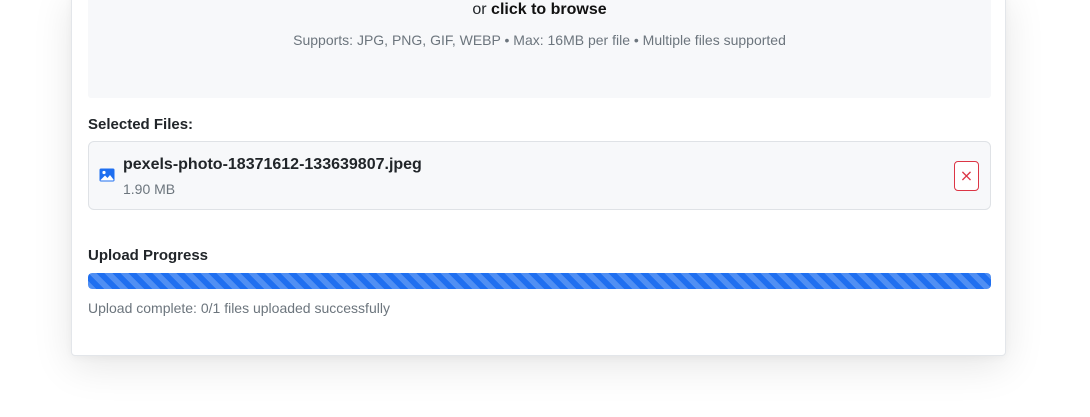  I want to click on upload-progress-heading: Upload Progress, so click(148, 255).